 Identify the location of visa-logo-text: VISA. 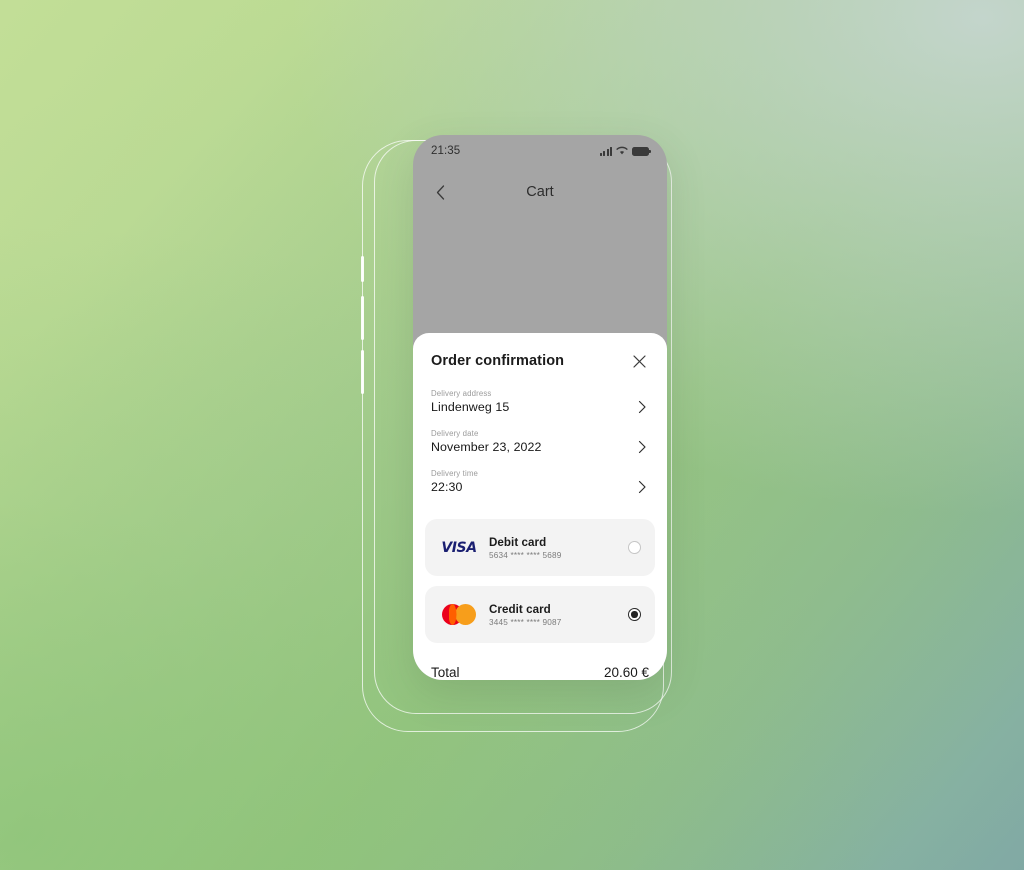
(459, 547).